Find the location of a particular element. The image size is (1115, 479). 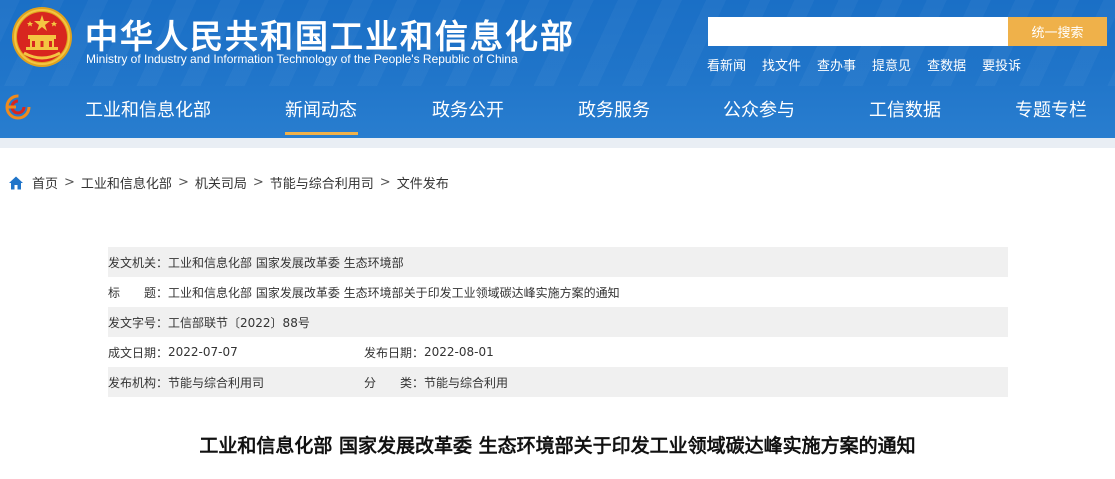

created-date-value: 2022-07-07 is located at coordinates (203, 352).